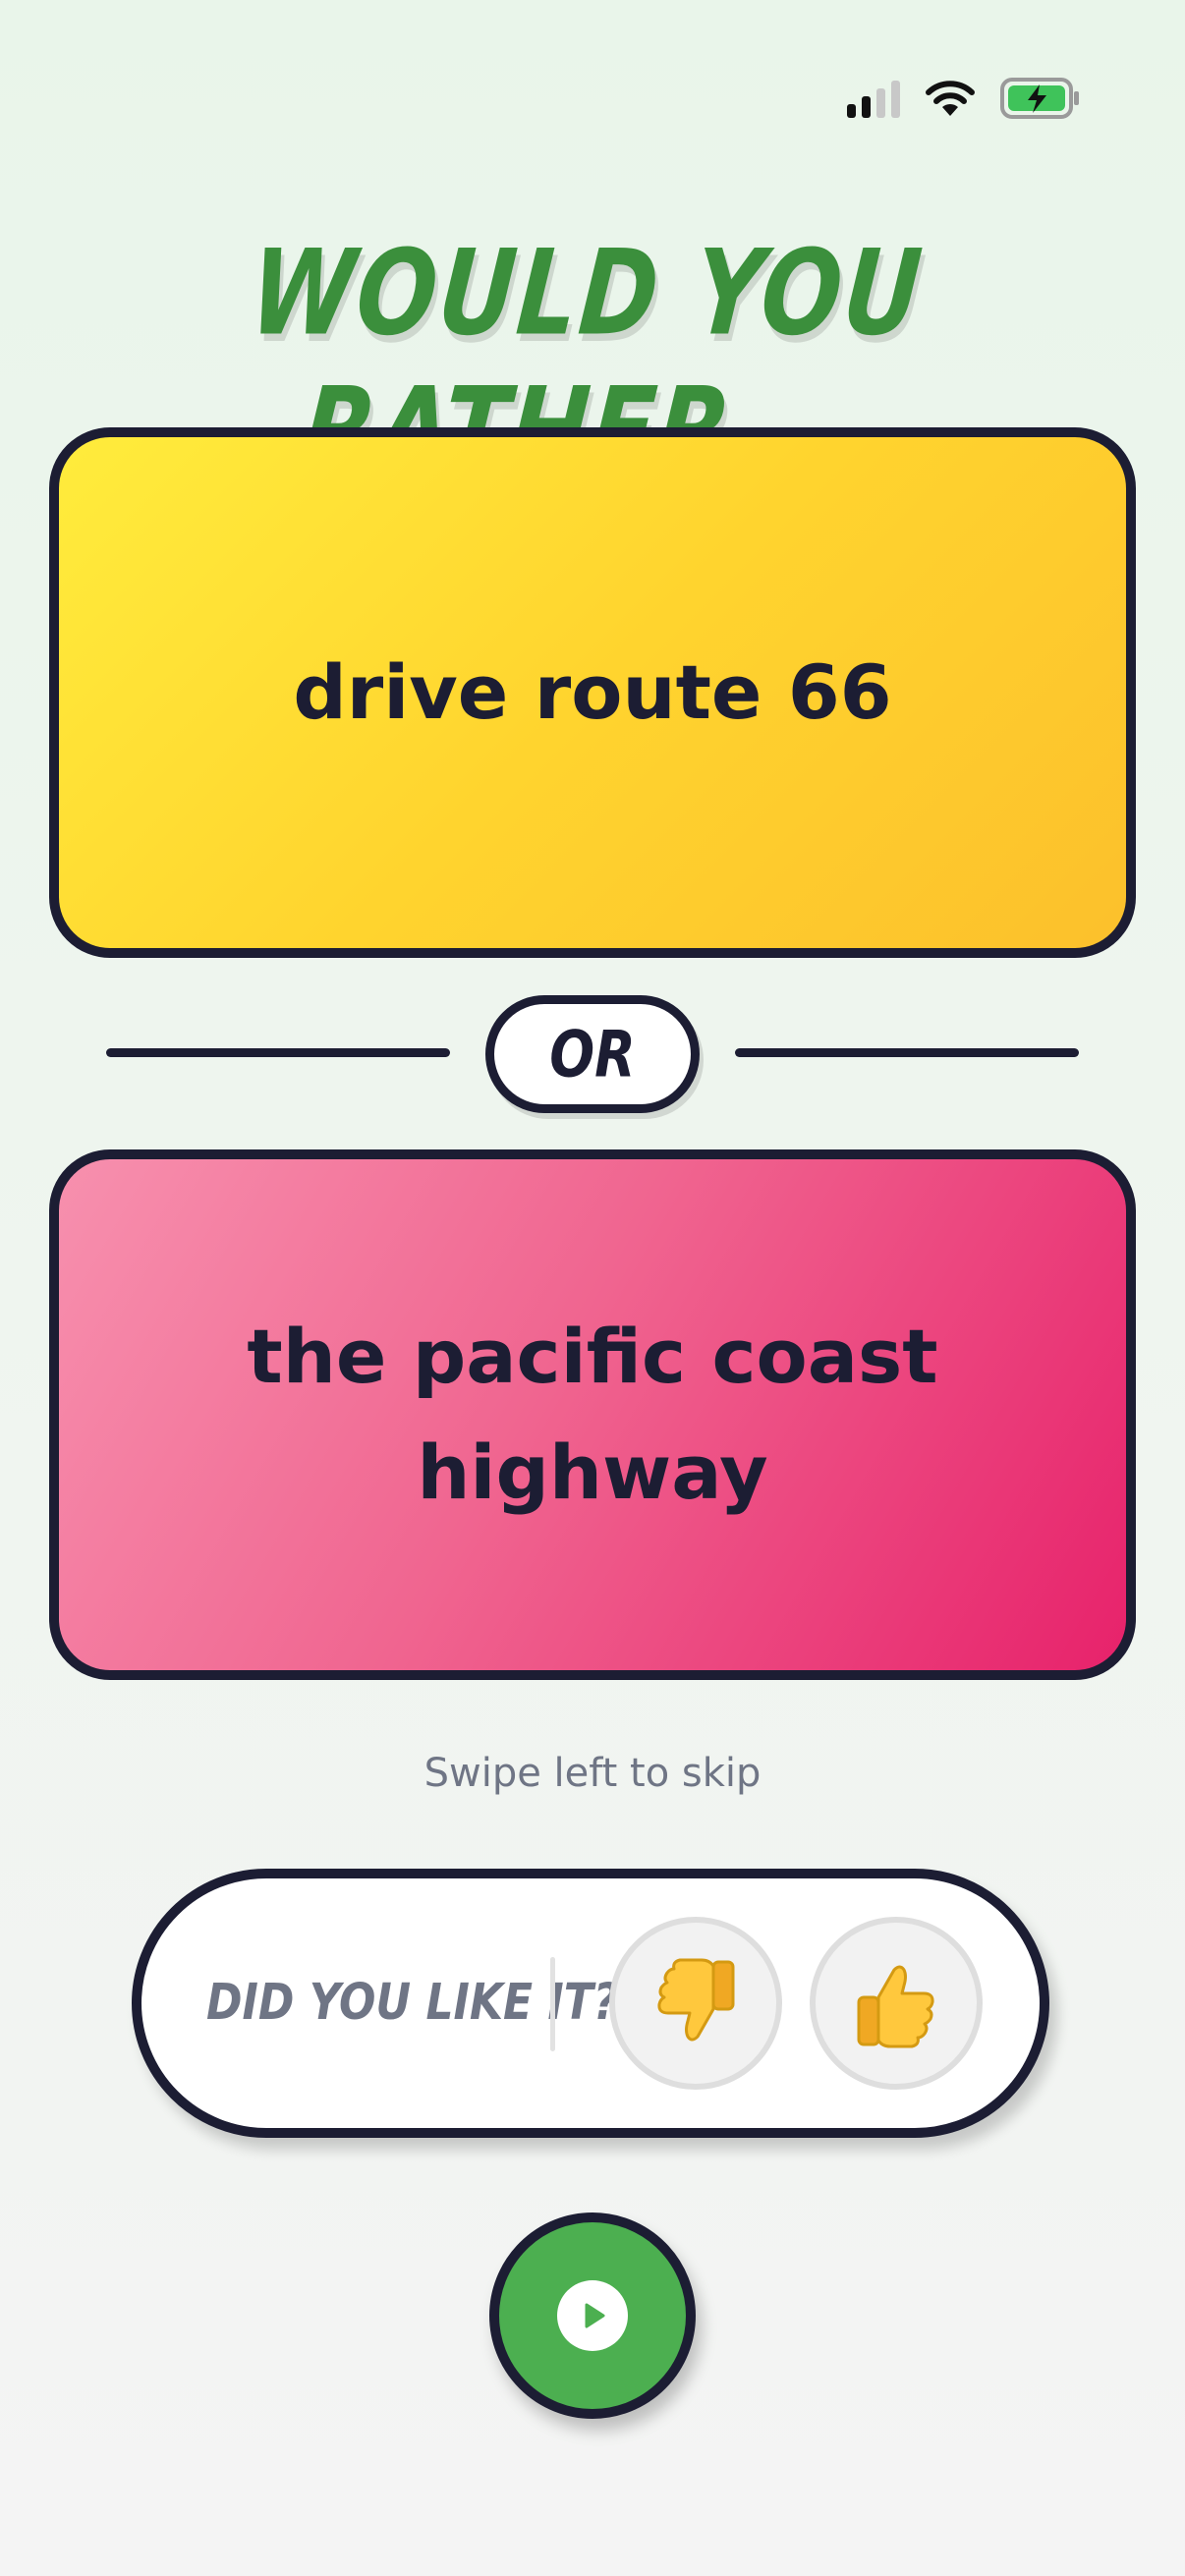 The height and width of the screenshot is (2576, 1185). I want to click on feedback-separator, so click(552, 2004).